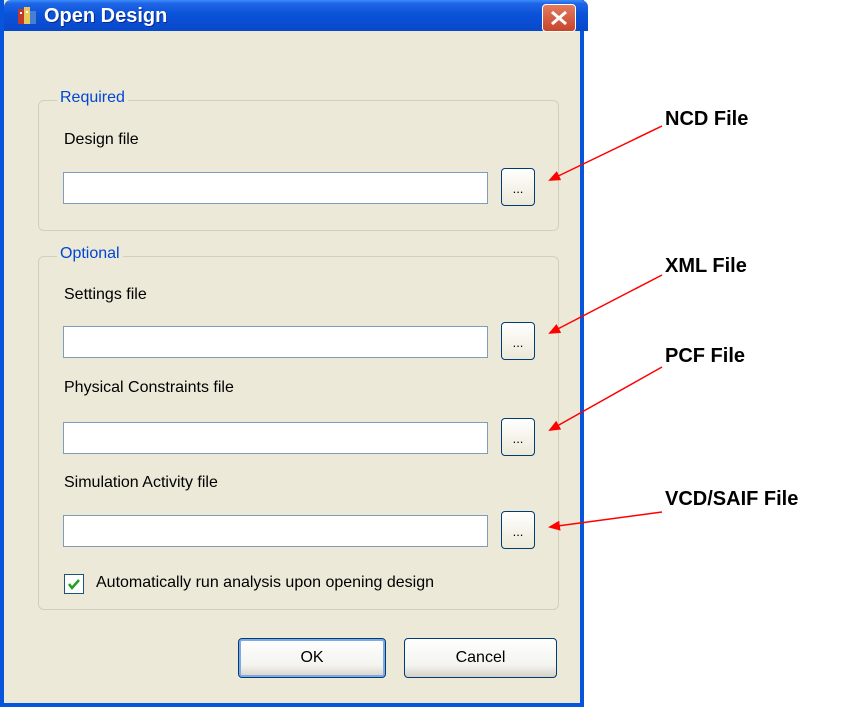 This screenshot has width=859, height=709. I want to click on xml-arrow, so click(605, 304).